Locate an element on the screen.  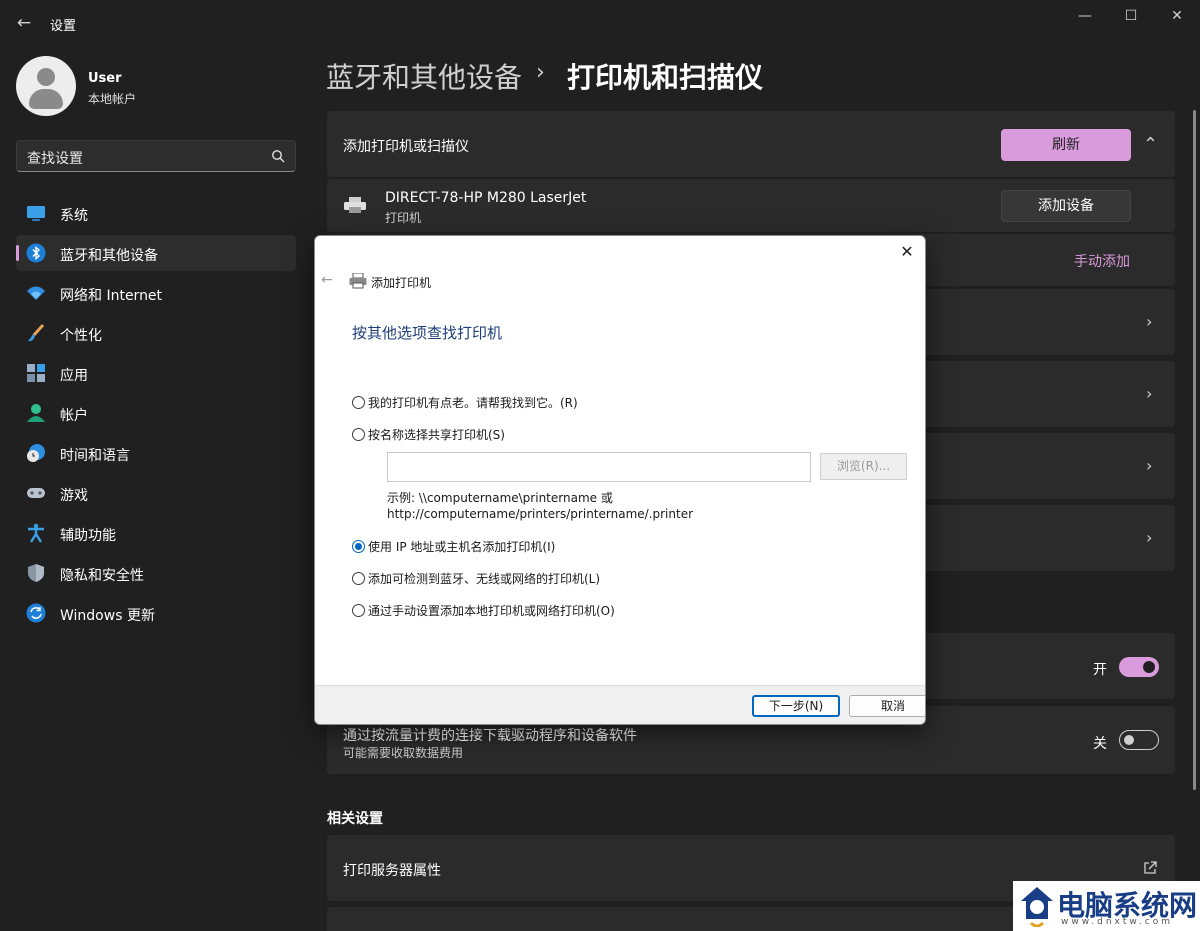
sidebar-item-apps: 应用 is located at coordinates (156, 373).